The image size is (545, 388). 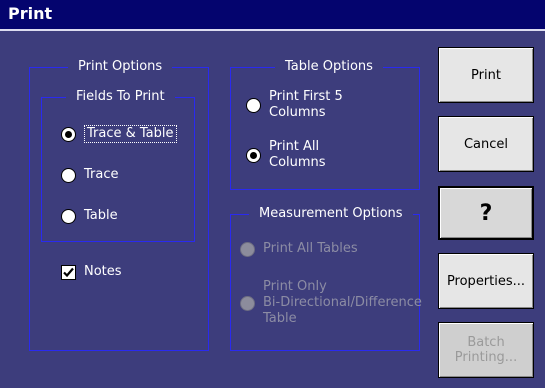 I want to click on cancel-button-label: Cancel, so click(x=486, y=144).